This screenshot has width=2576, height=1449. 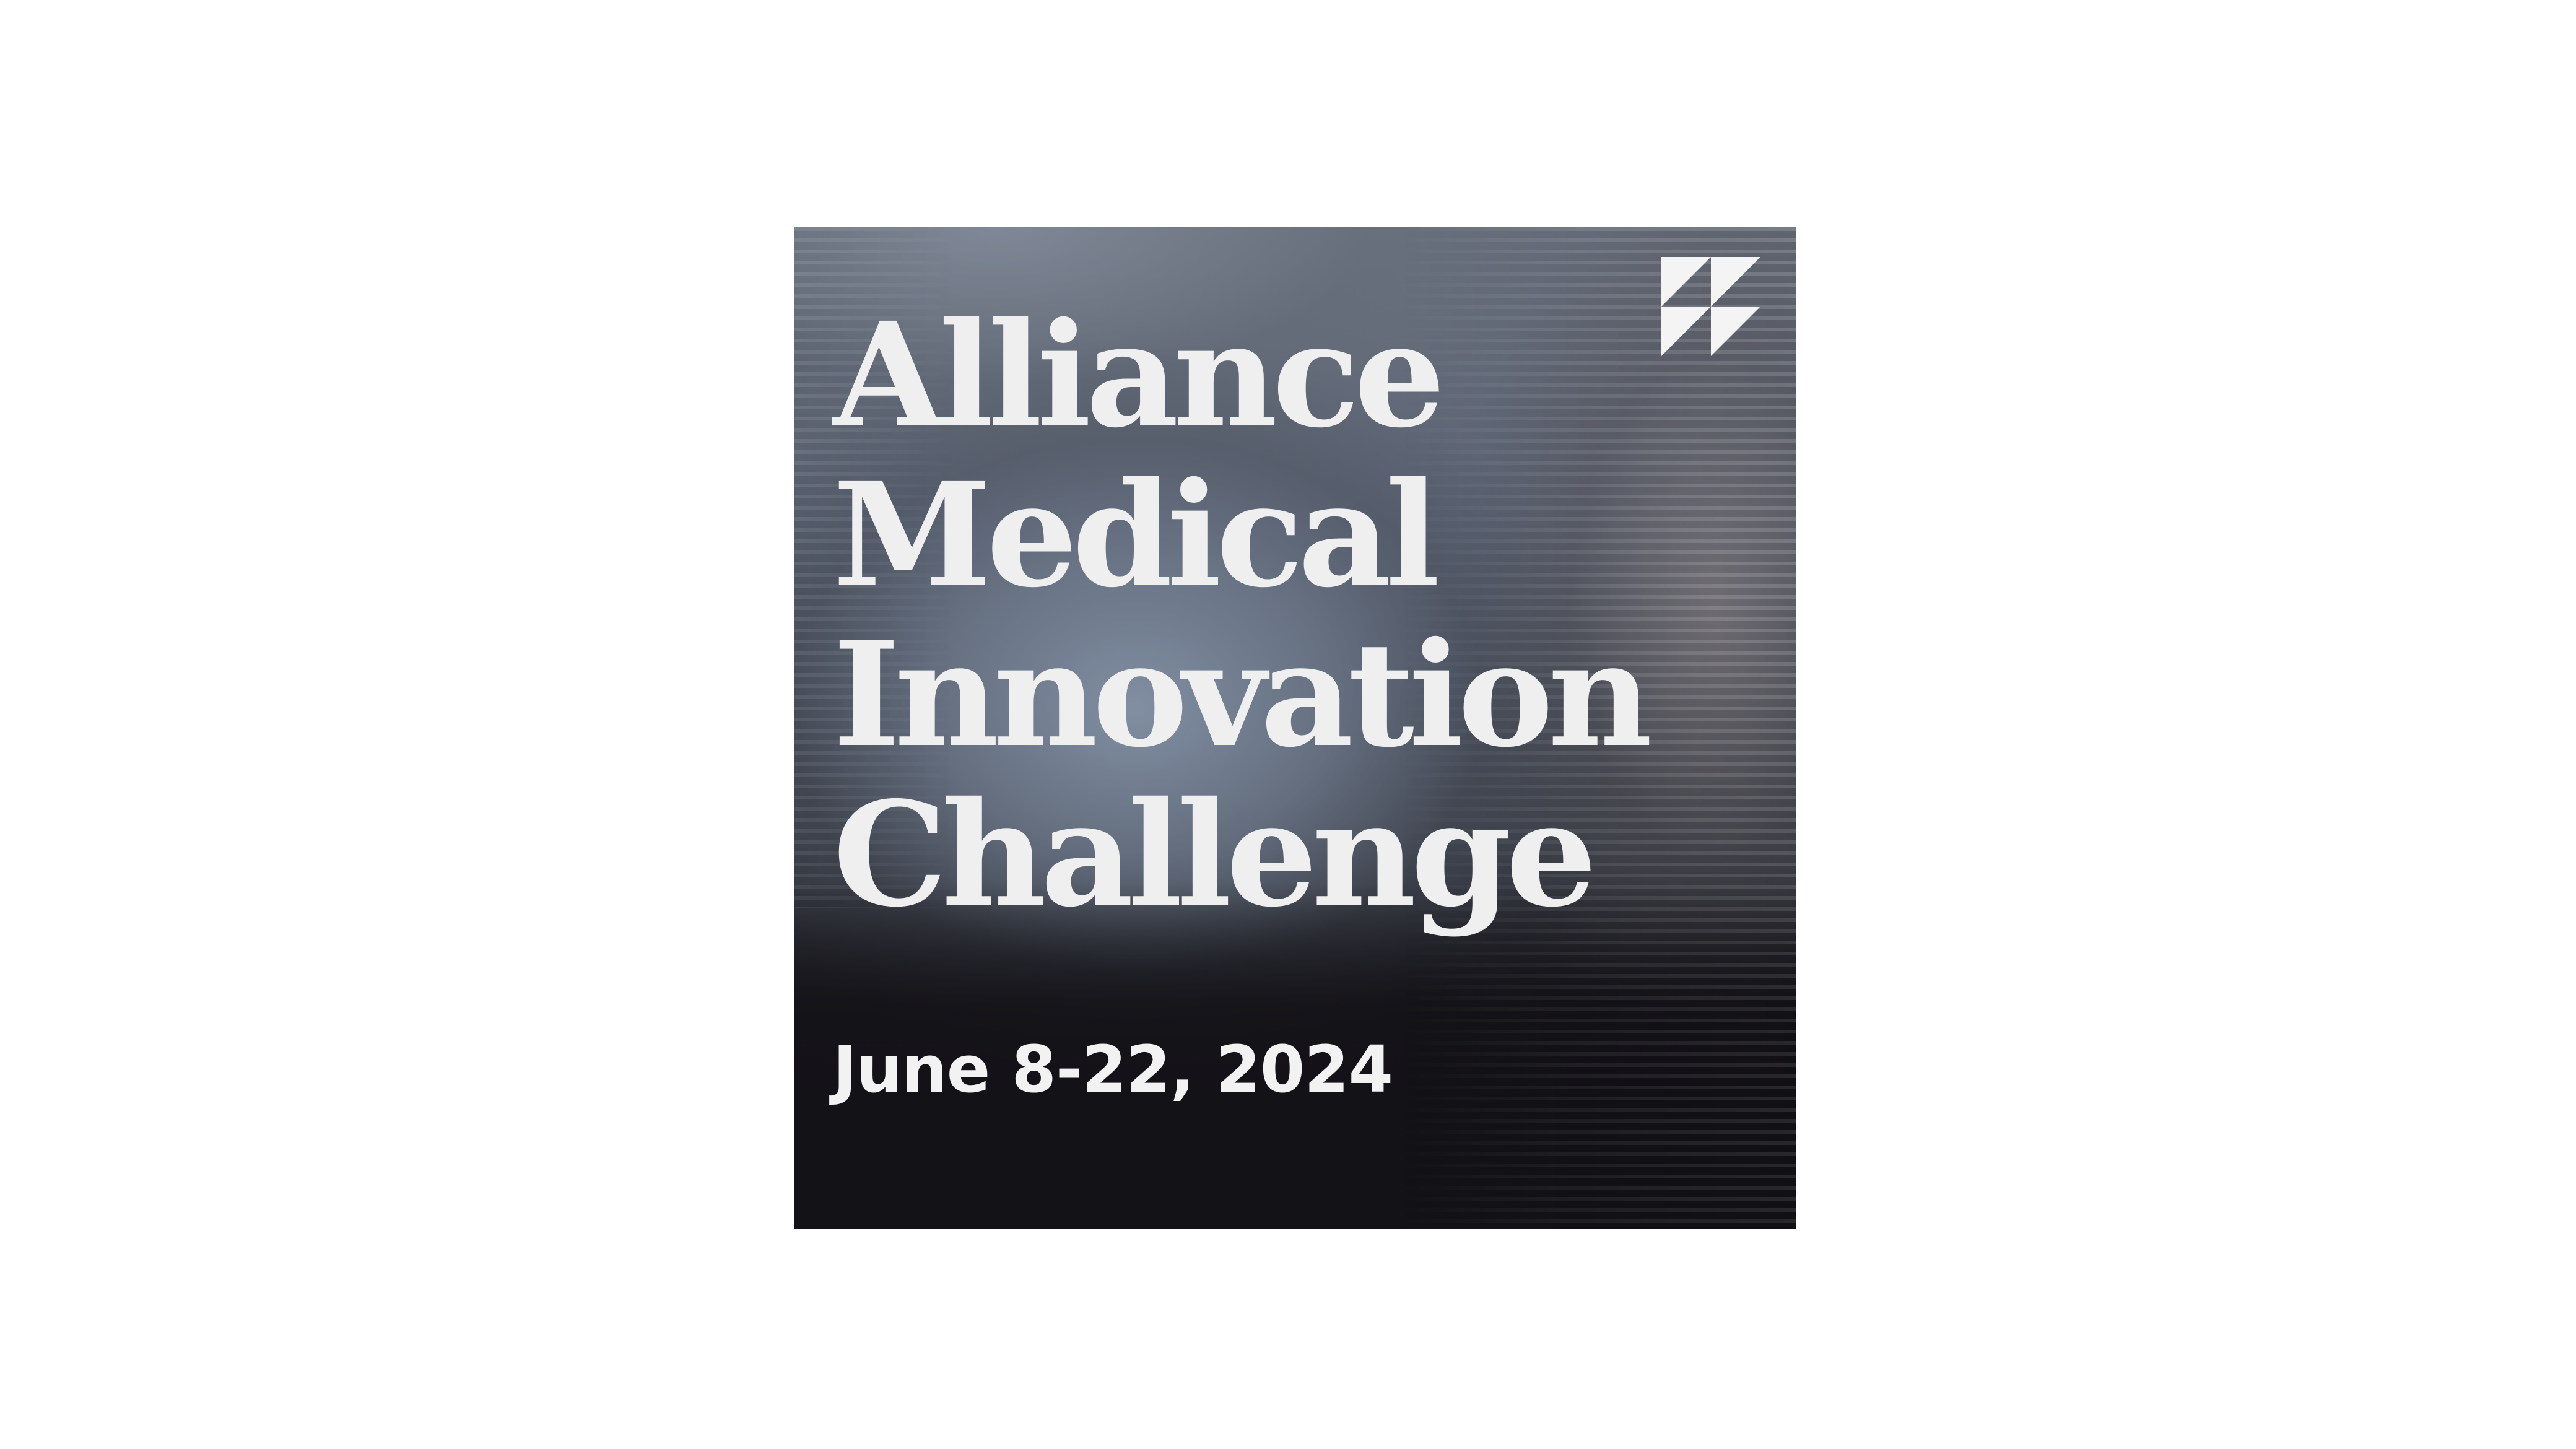 What do you see at coordinates (1139, 374) in the screenshot?
I see `title-line-1: Alliance` at bounding box center [1139, 374].